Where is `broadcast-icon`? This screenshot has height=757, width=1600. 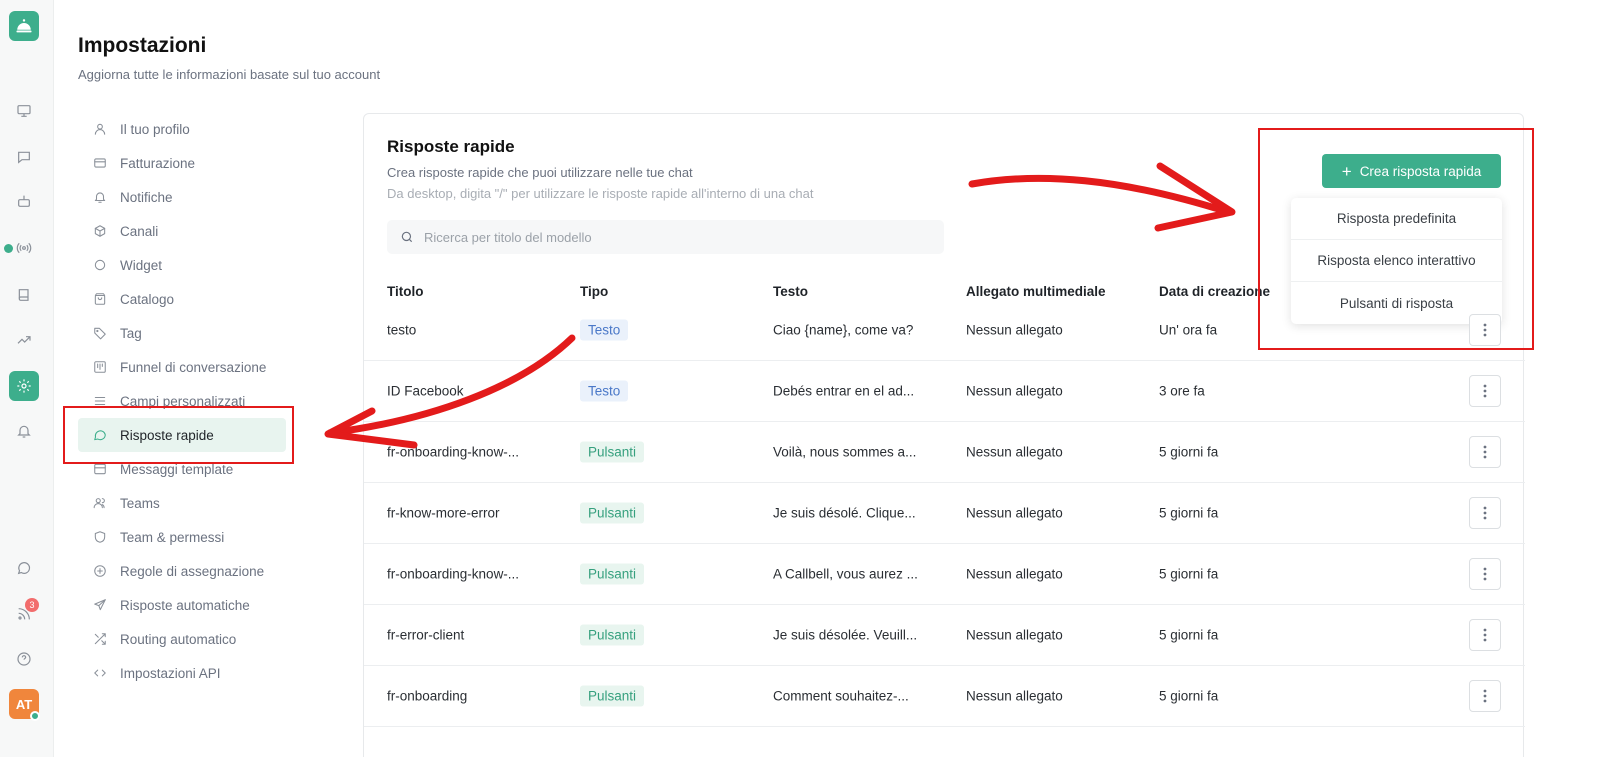 broadcast-icon is located at coordinates (24, 248).